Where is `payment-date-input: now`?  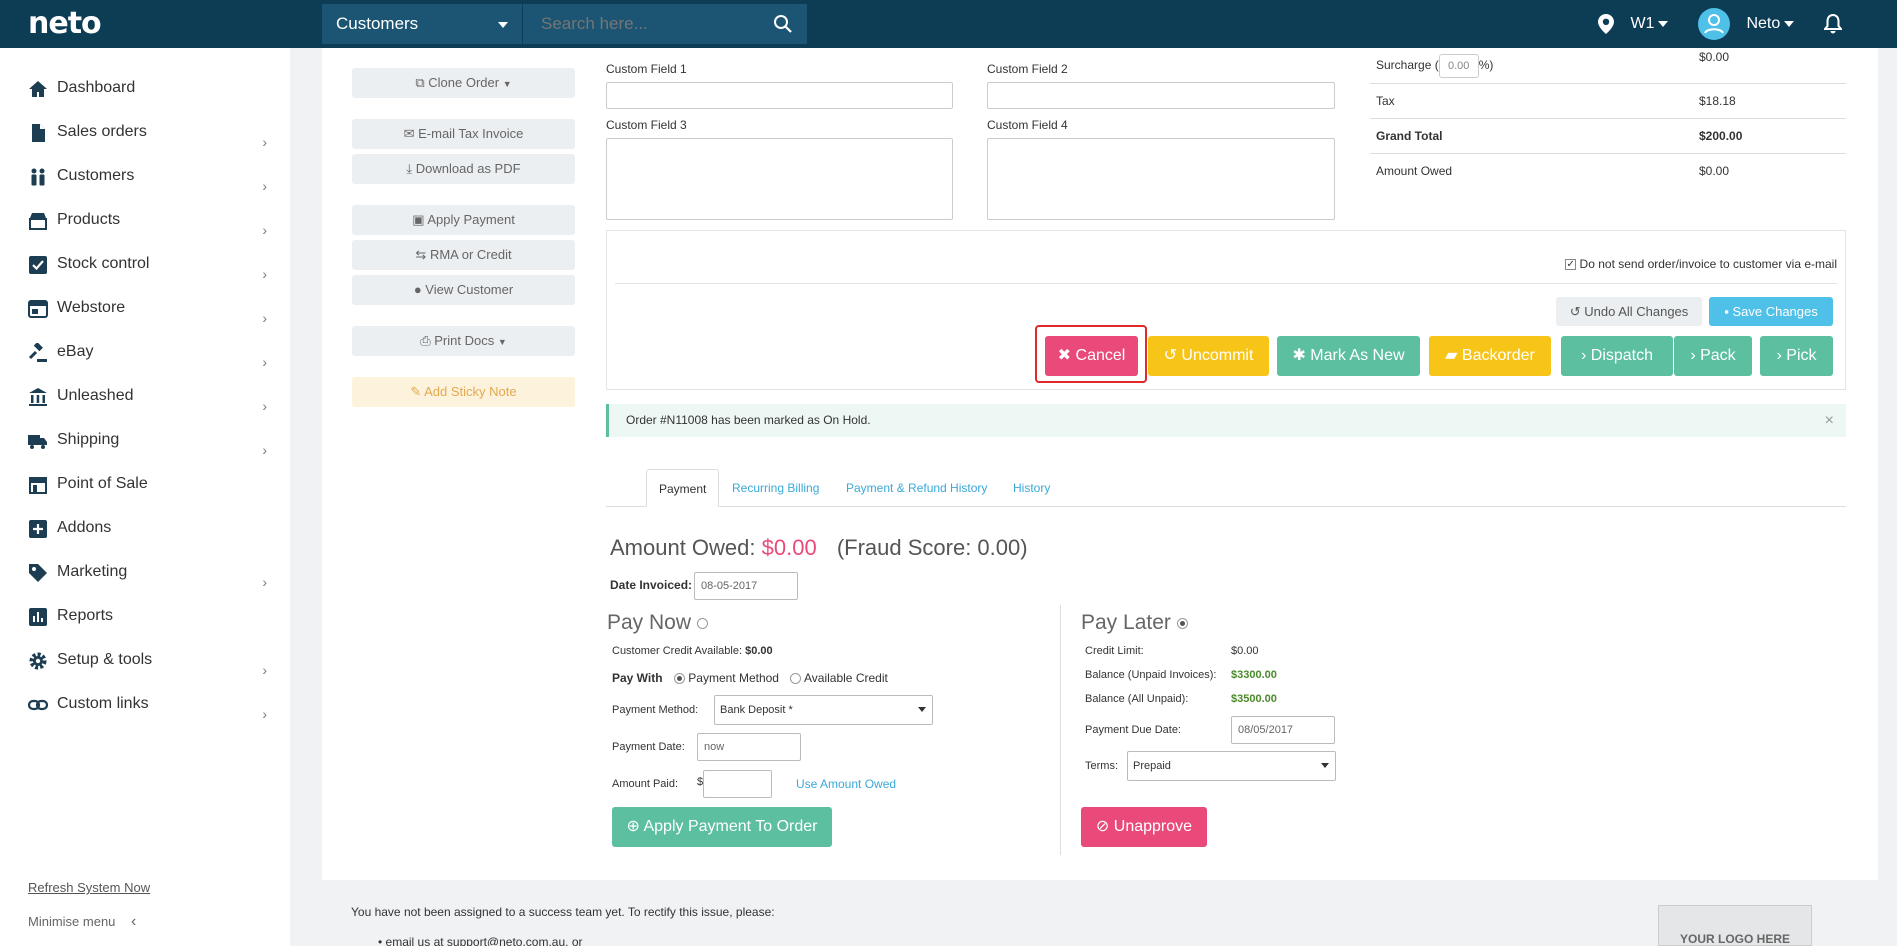
payment-date-input: now is located at coordinates (749, 747).